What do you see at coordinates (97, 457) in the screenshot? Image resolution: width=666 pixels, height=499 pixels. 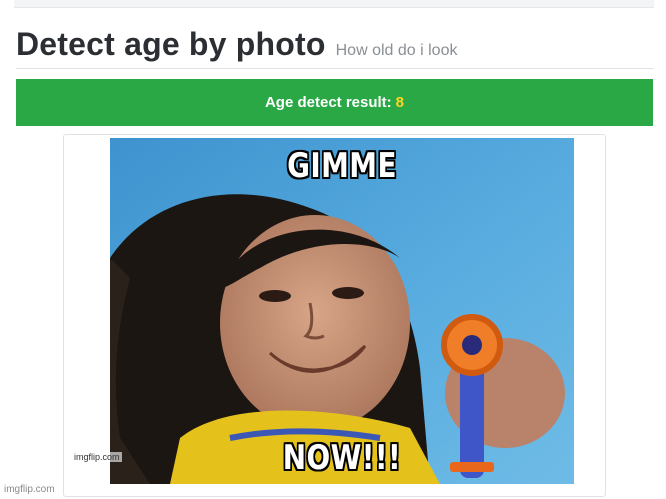 I see `photo-watermark: imgflip.com` at bounding box center [97, 457].